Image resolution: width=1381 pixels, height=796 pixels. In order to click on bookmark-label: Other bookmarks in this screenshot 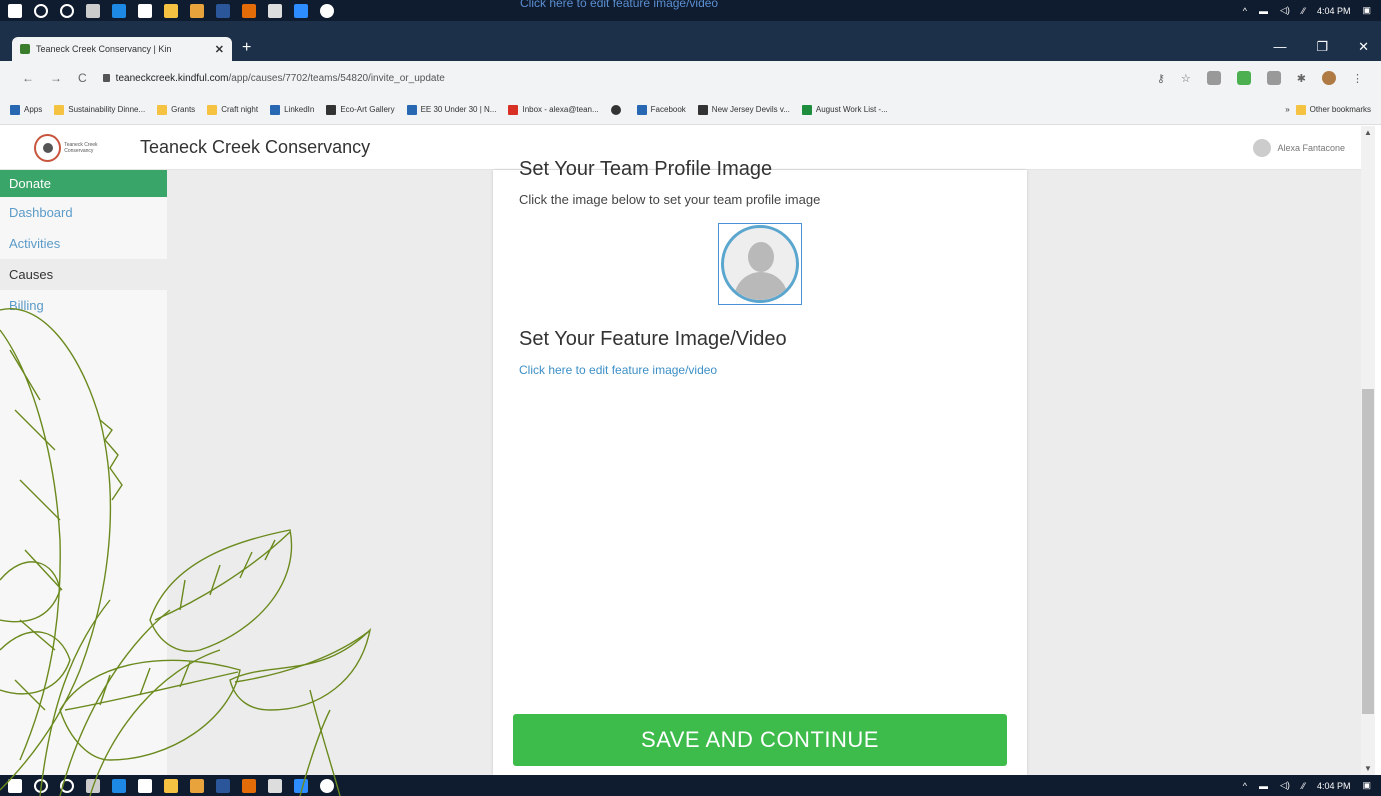, I will do `click(1340, 109)`.